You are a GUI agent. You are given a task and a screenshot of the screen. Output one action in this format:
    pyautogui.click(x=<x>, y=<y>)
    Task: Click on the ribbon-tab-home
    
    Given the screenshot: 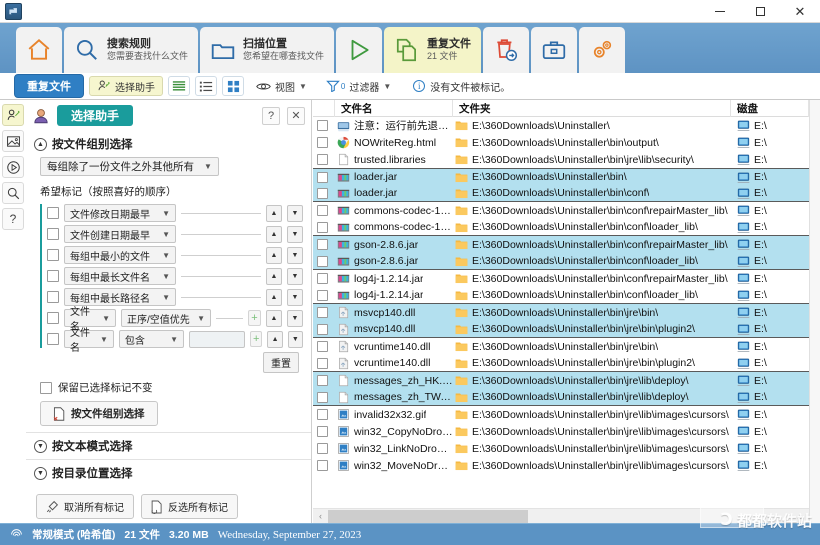 What is the action you would take?
    pyautogui.click(x=39, y=50)
    